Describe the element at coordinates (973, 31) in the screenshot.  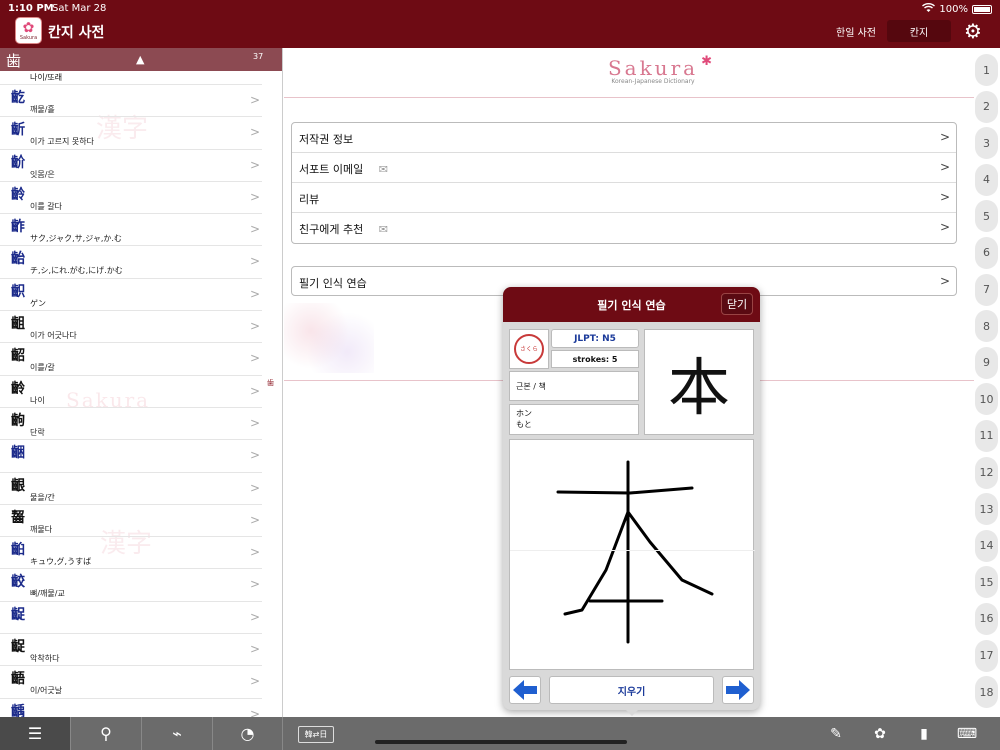
I see `gear-icon: ⚙` at that location.